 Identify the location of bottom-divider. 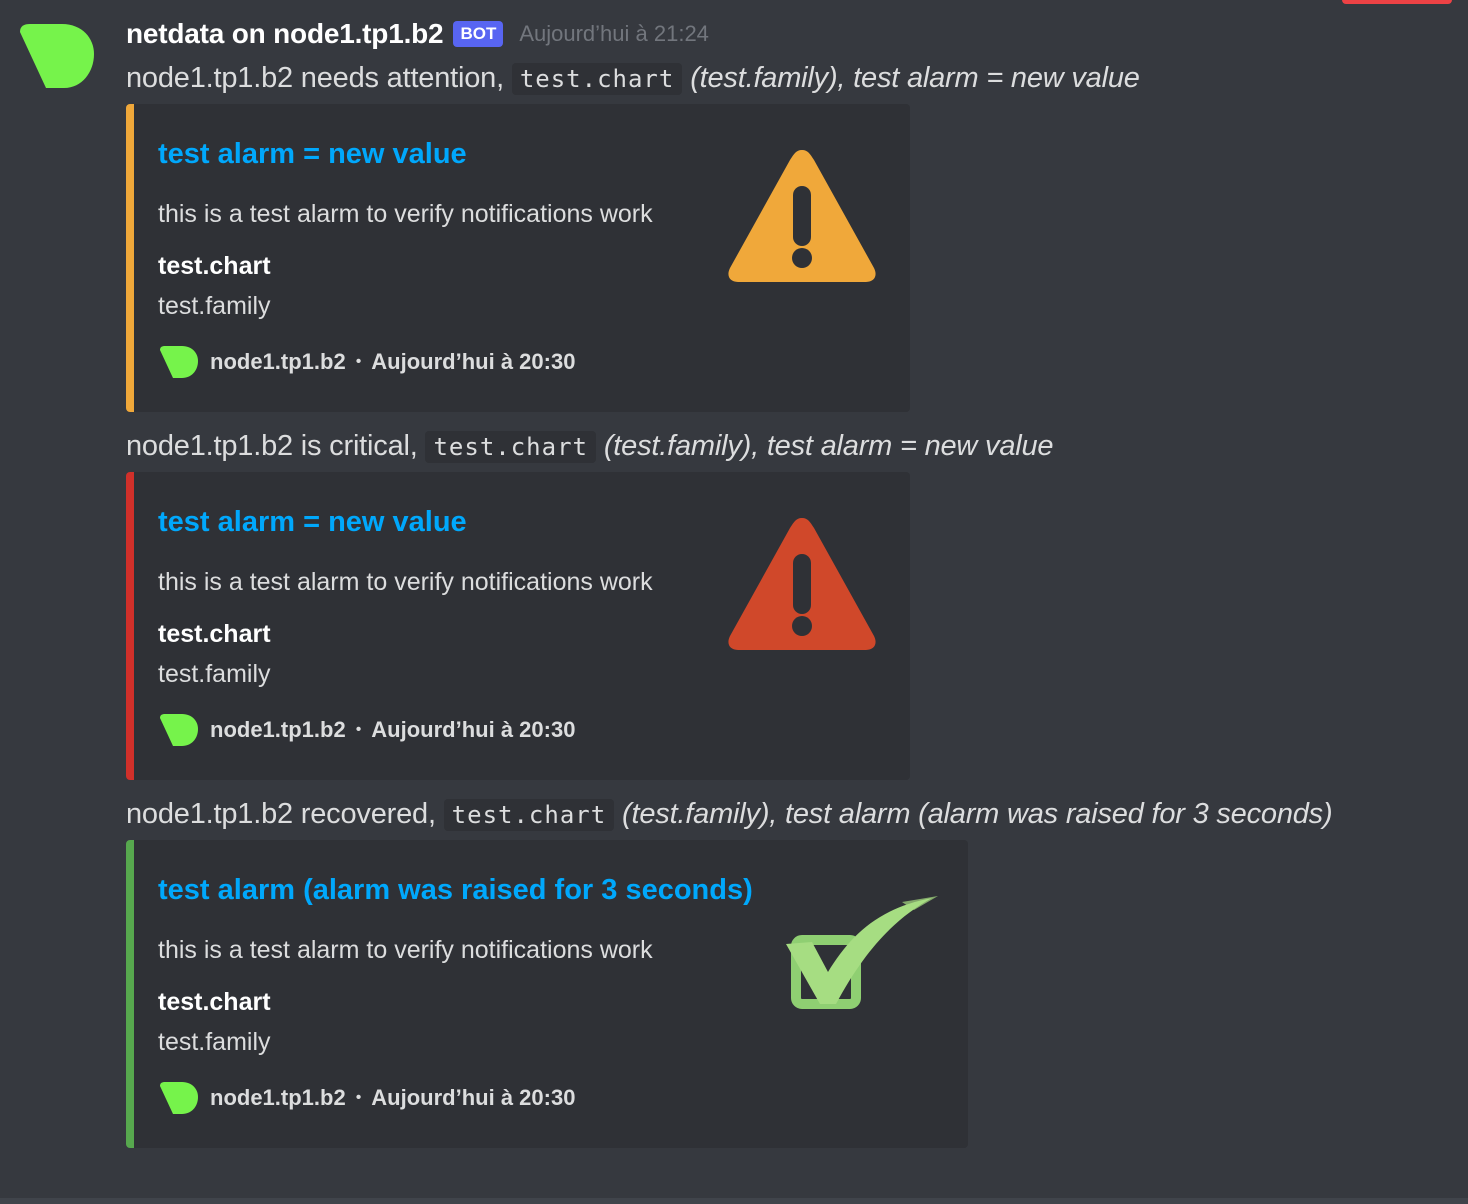
(734, 1201).